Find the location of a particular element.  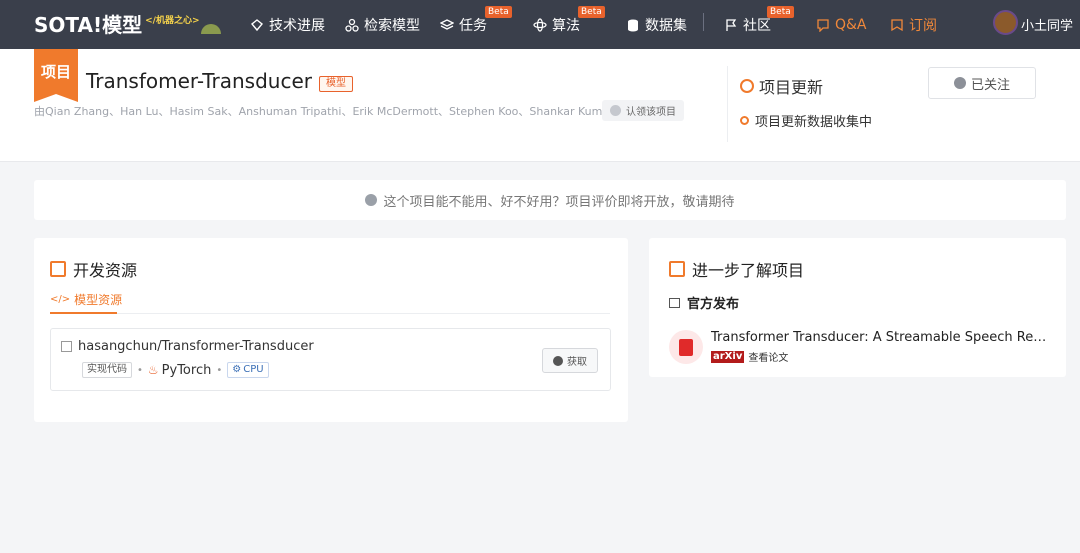

nav-label: 技术进展 is located at coordinates (297, 25).